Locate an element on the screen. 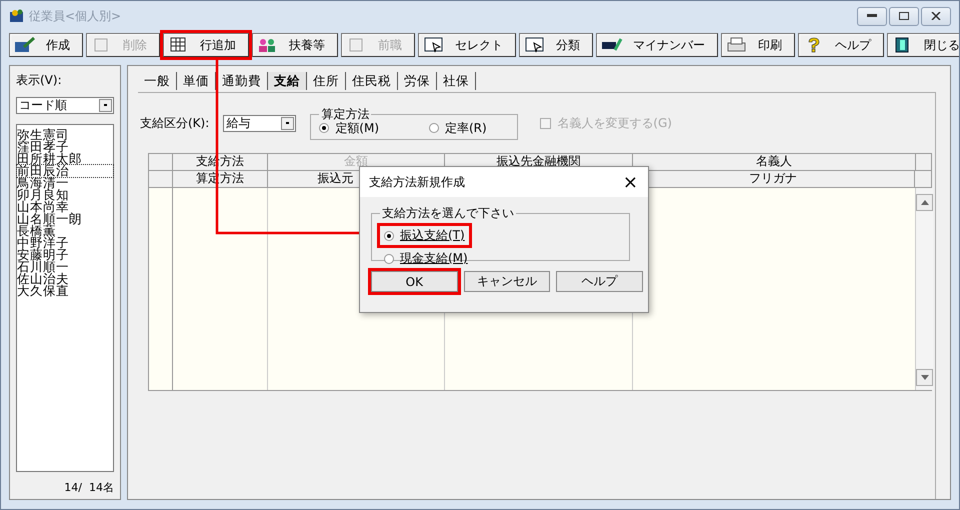  employee-item: 卯月良知 is located at coordinates (65, 195).